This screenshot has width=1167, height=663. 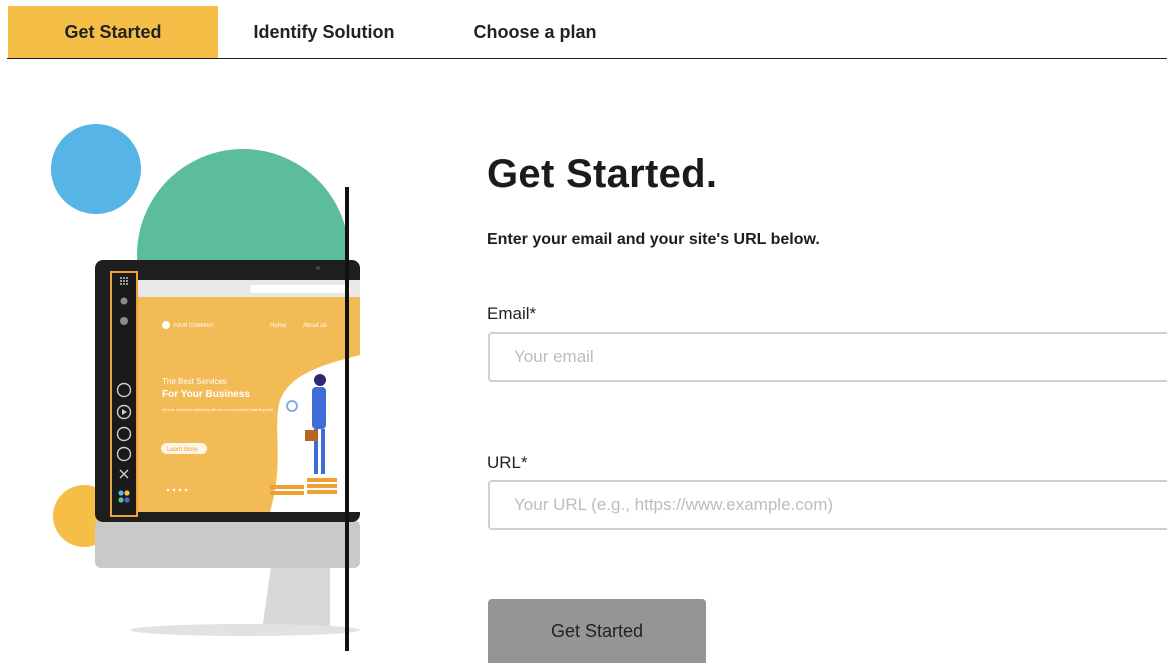 What do you see at coordinates (323, 451) in the screenshot?
I see `person-leg` at bounding box center [323, 451].